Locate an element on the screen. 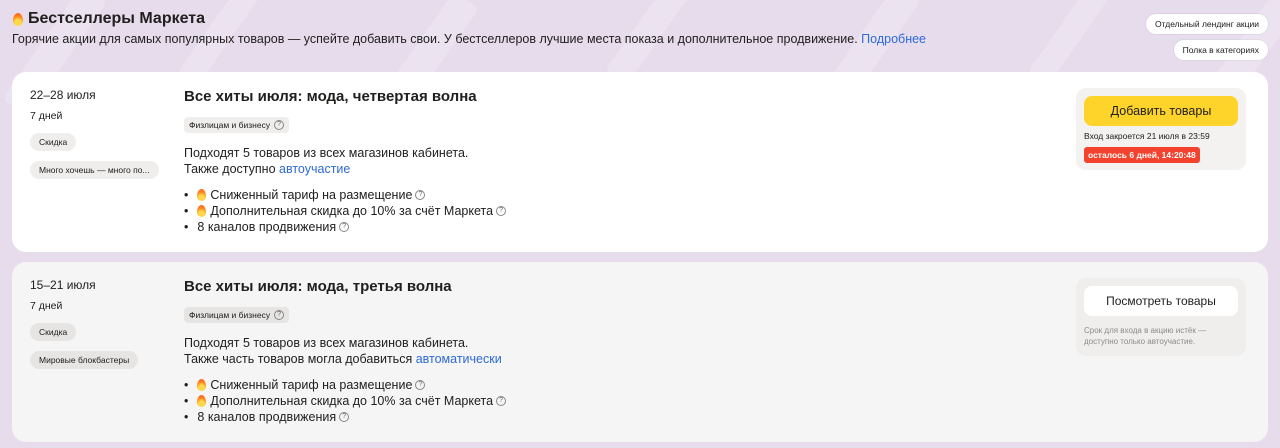  promo-title: Все хиты июля: мода, четвертая волна is located at coordinates (330, 96).